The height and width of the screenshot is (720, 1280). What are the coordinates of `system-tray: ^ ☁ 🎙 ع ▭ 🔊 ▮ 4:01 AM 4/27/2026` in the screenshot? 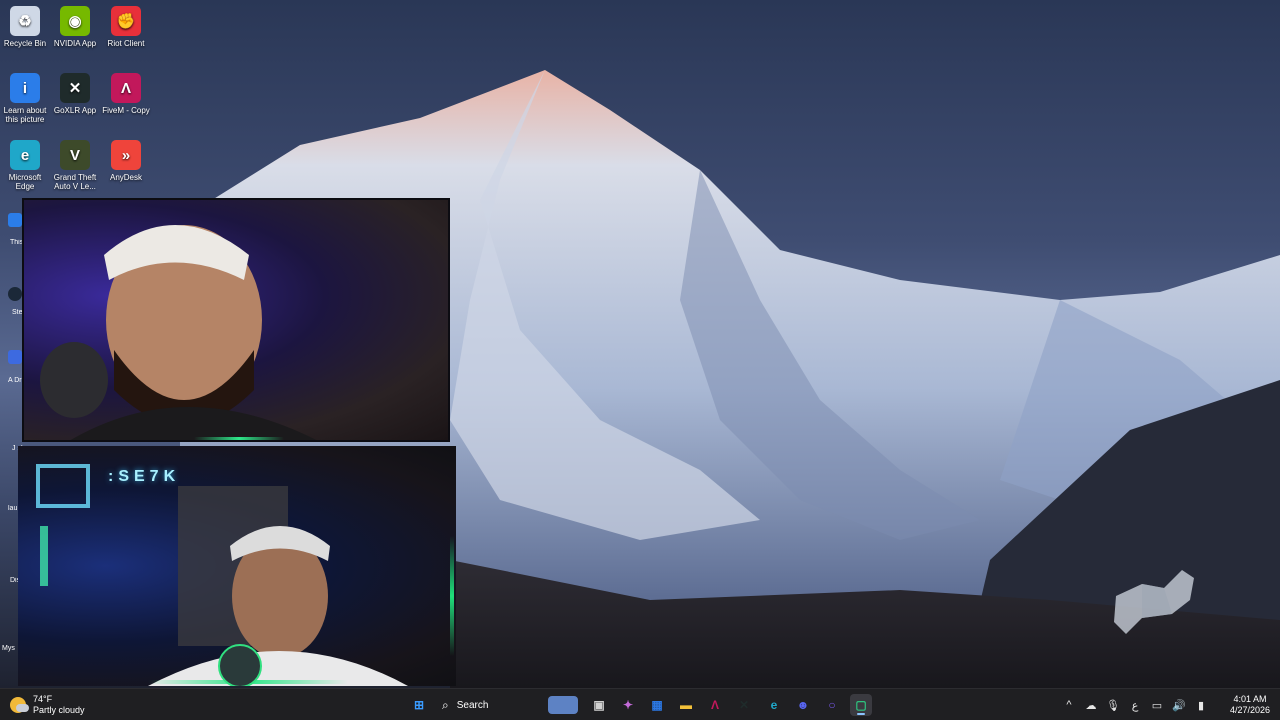 It's located at (1169, 704).